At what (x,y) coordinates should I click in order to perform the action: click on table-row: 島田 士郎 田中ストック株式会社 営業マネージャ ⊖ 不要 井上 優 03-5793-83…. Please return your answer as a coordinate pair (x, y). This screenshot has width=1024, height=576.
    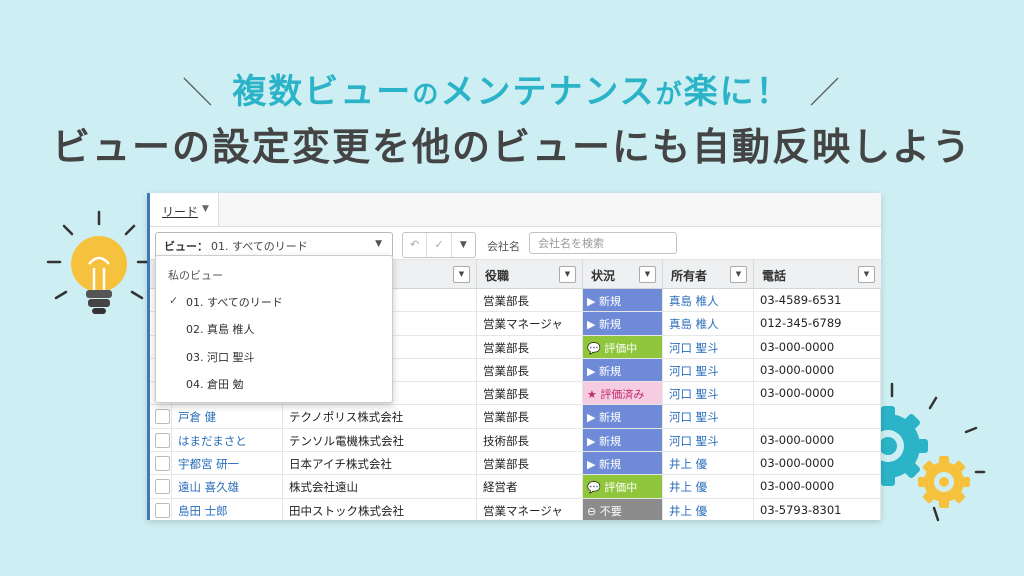
    Looking at the image, I should click on (515, 509).